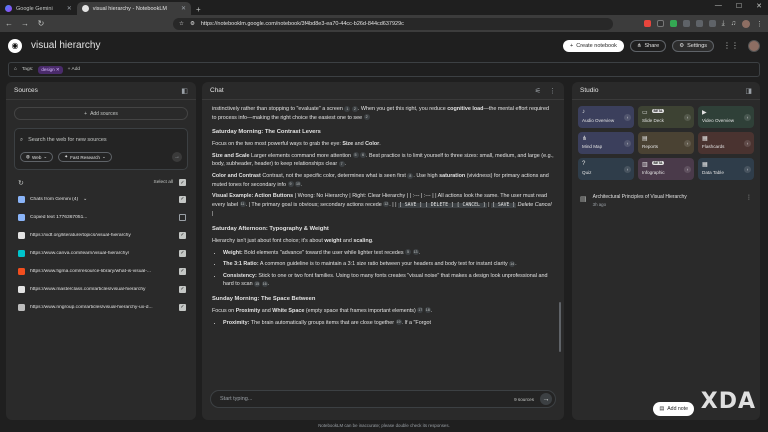 The height and width of the screenshot is (432, 768). What do you see at coordinates (198, 9) in the screenshot?
I see `new-tab-button: +` at bounding box center [198, 9].